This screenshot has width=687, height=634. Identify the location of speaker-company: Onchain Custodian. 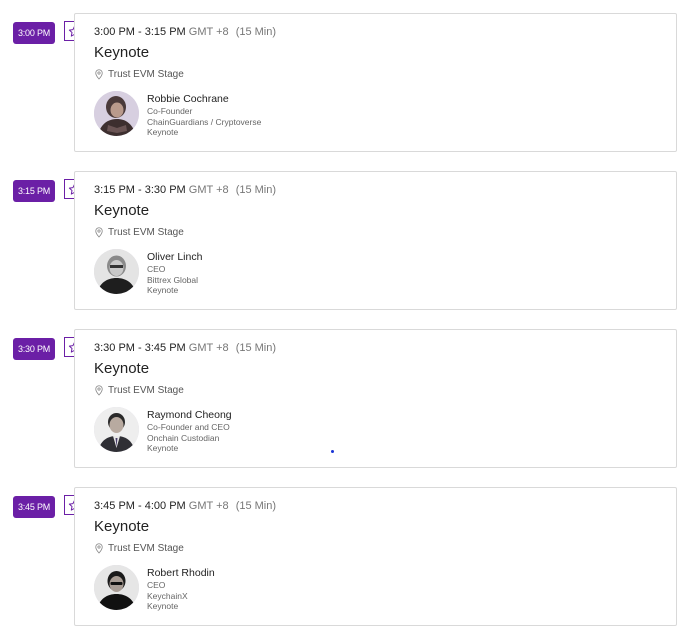
(183, 437).